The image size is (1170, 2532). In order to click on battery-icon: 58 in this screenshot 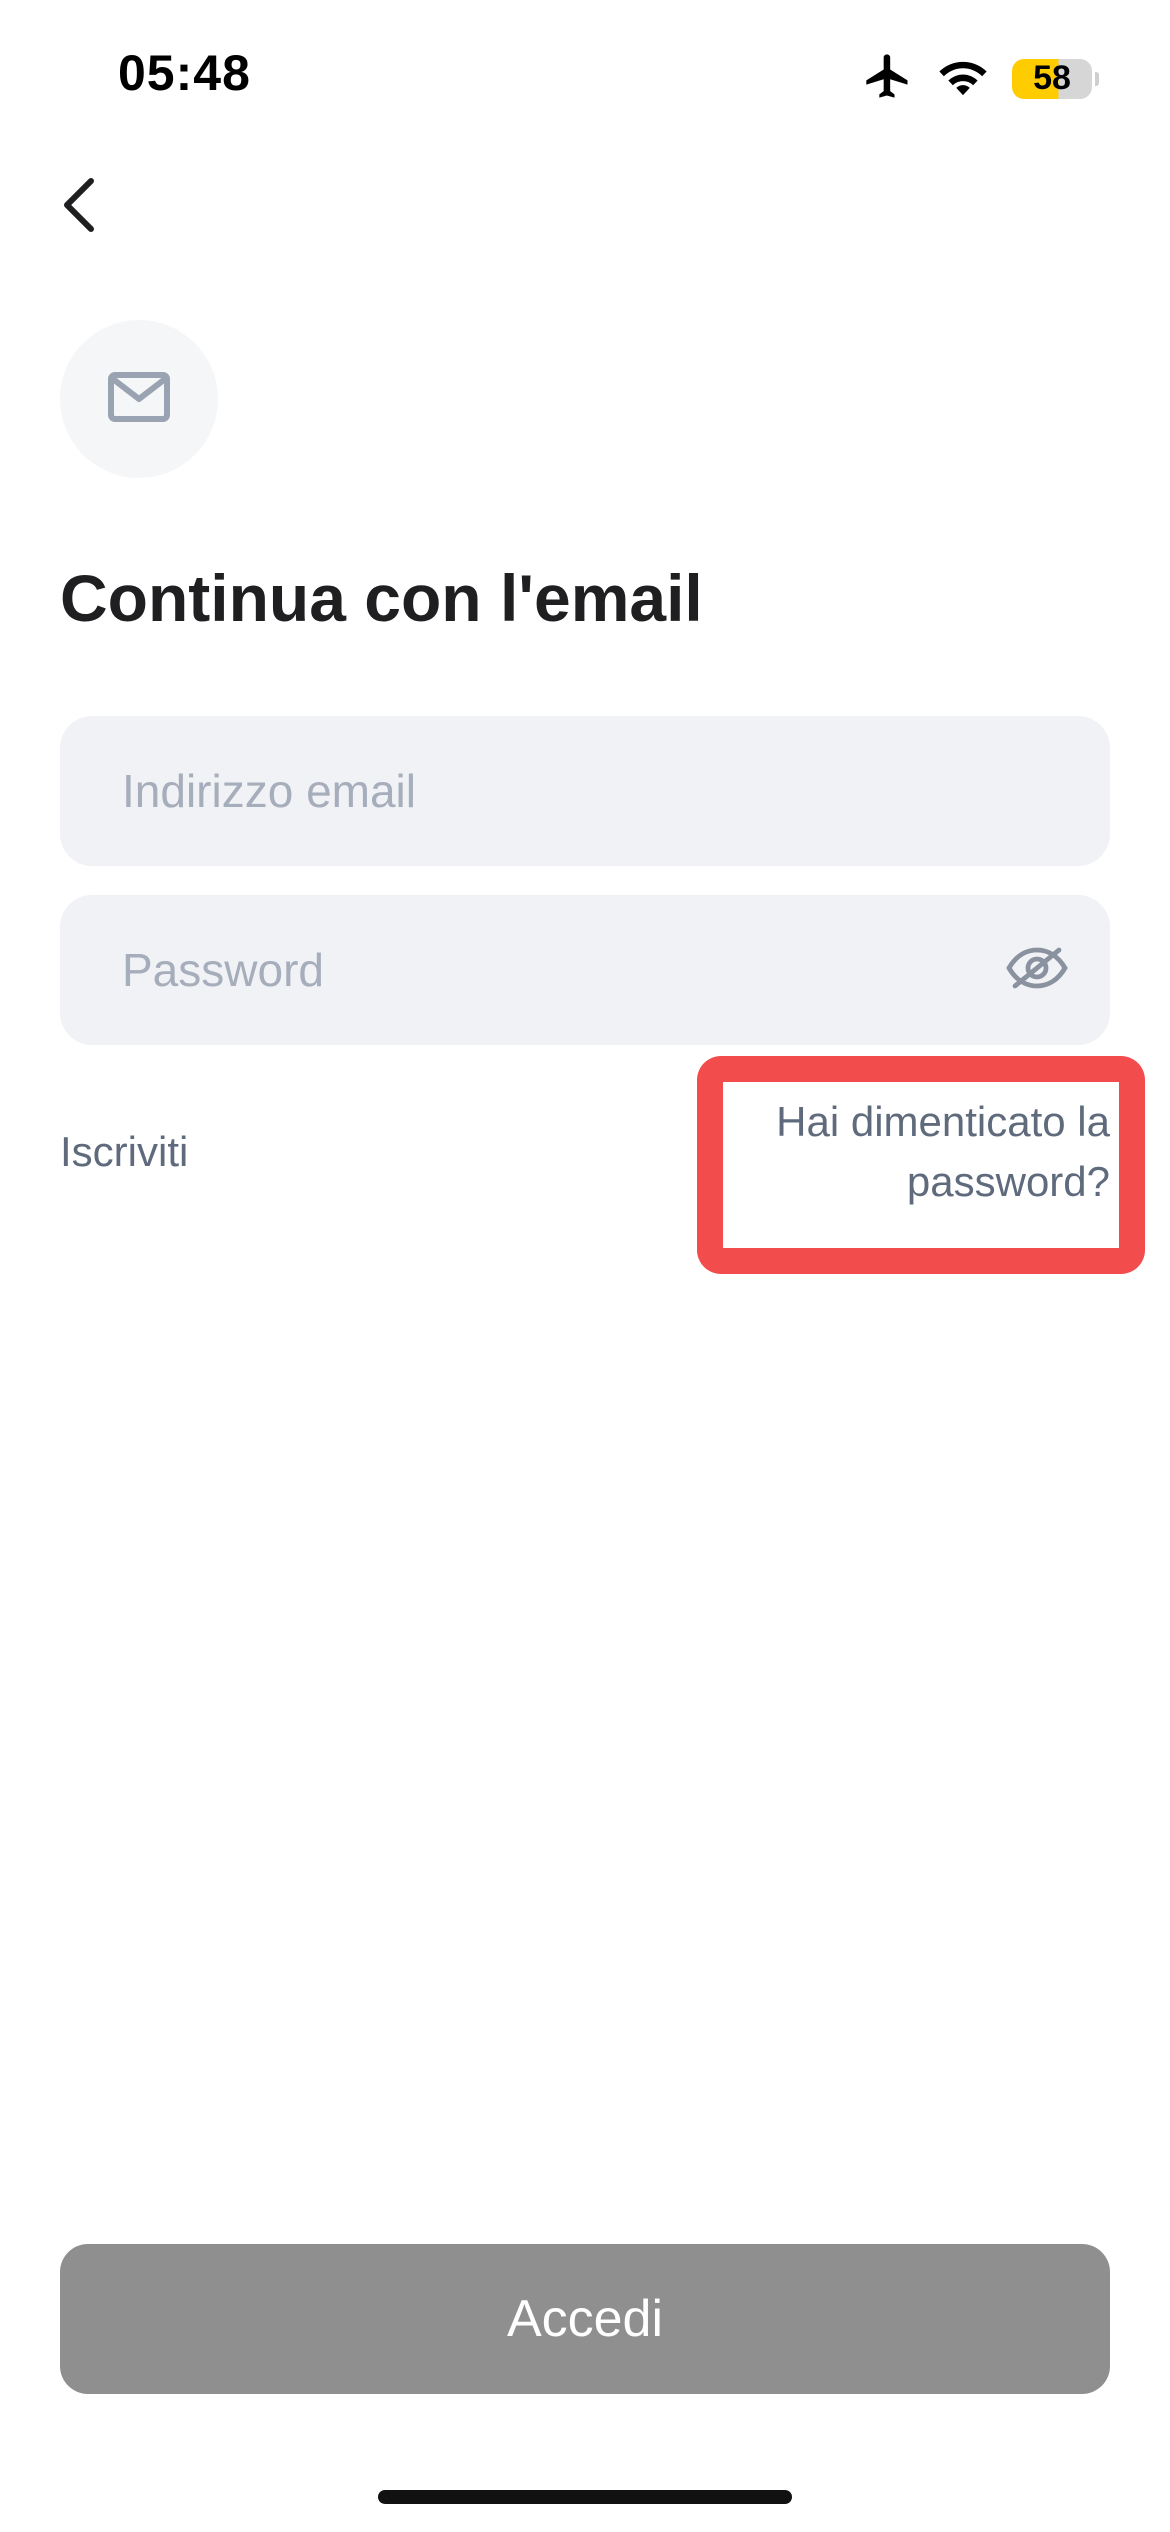, I will do `click(1055, 78)`.